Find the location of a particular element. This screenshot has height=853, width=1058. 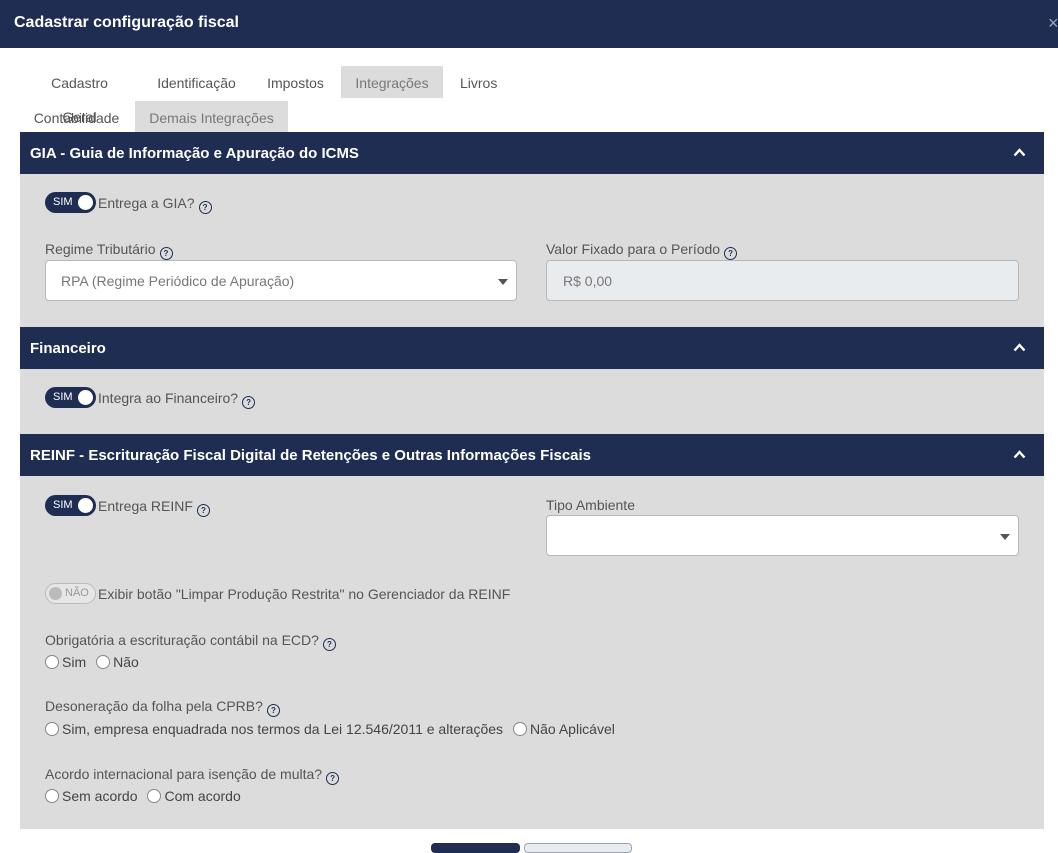

valor-fixado-text: Valor Fixado para o Período is located at coordinates (633, 249).